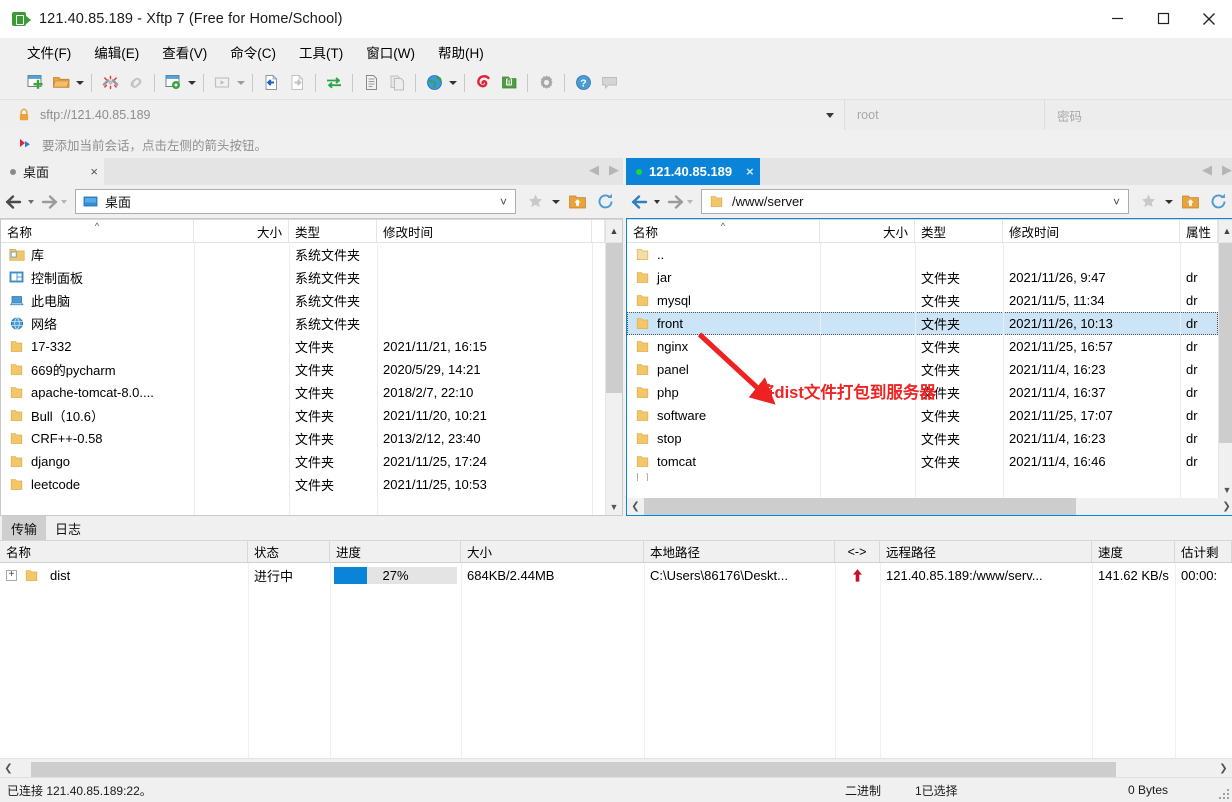 Image resolution: width=1232 pixels, height=802 pixels. Describe the element at coordinates (333, 231) in the screenshot. I see `local-col-type: 类型` at that location.